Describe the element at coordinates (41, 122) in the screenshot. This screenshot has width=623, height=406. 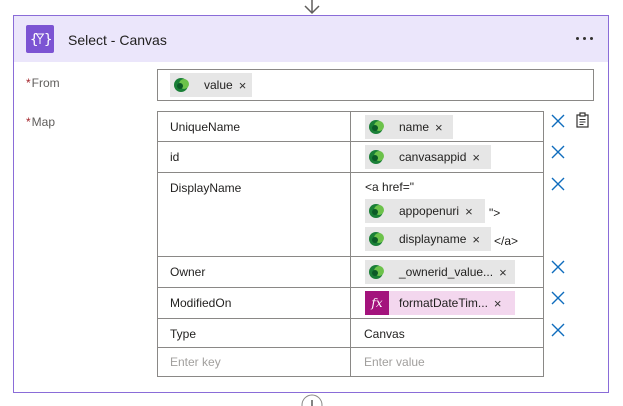
I see `map-label: *Map` at that location.